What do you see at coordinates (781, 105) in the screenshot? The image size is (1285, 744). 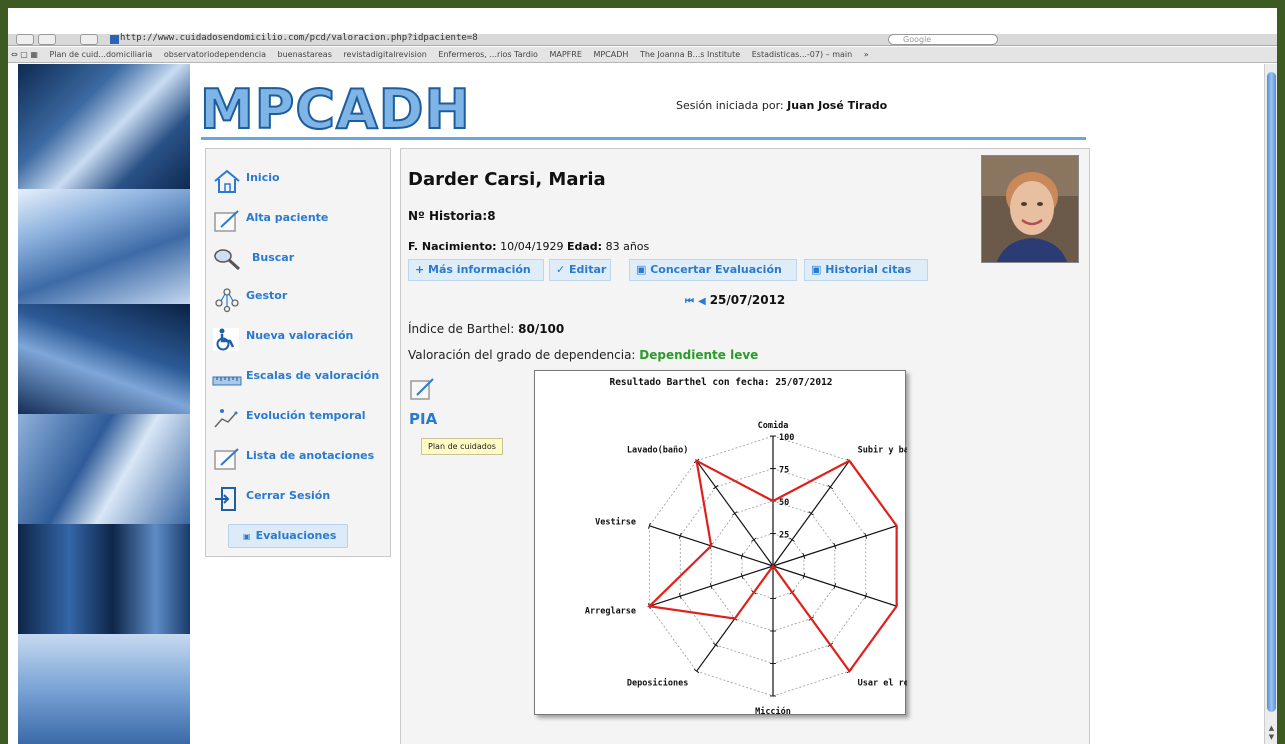 I see `session-info: Sesión iniciada por: Juan José Tirado` at bounding box center [781, 105].